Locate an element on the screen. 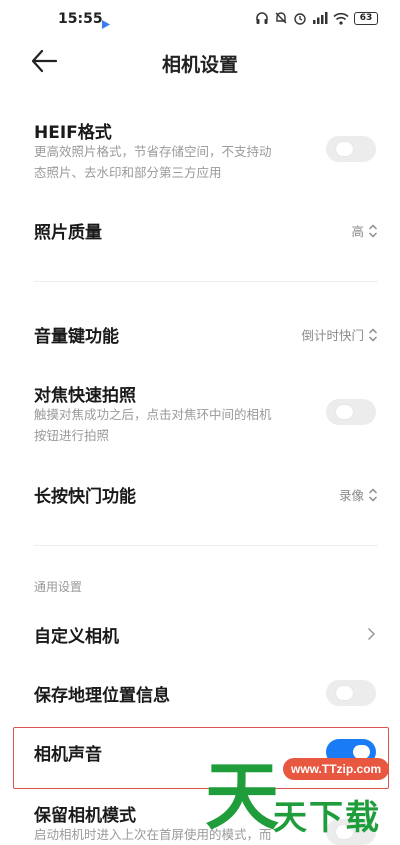 The height and width of the screenshot is (845, 400). section-label-general: 通用设置 is located at coordinates (58, 587).